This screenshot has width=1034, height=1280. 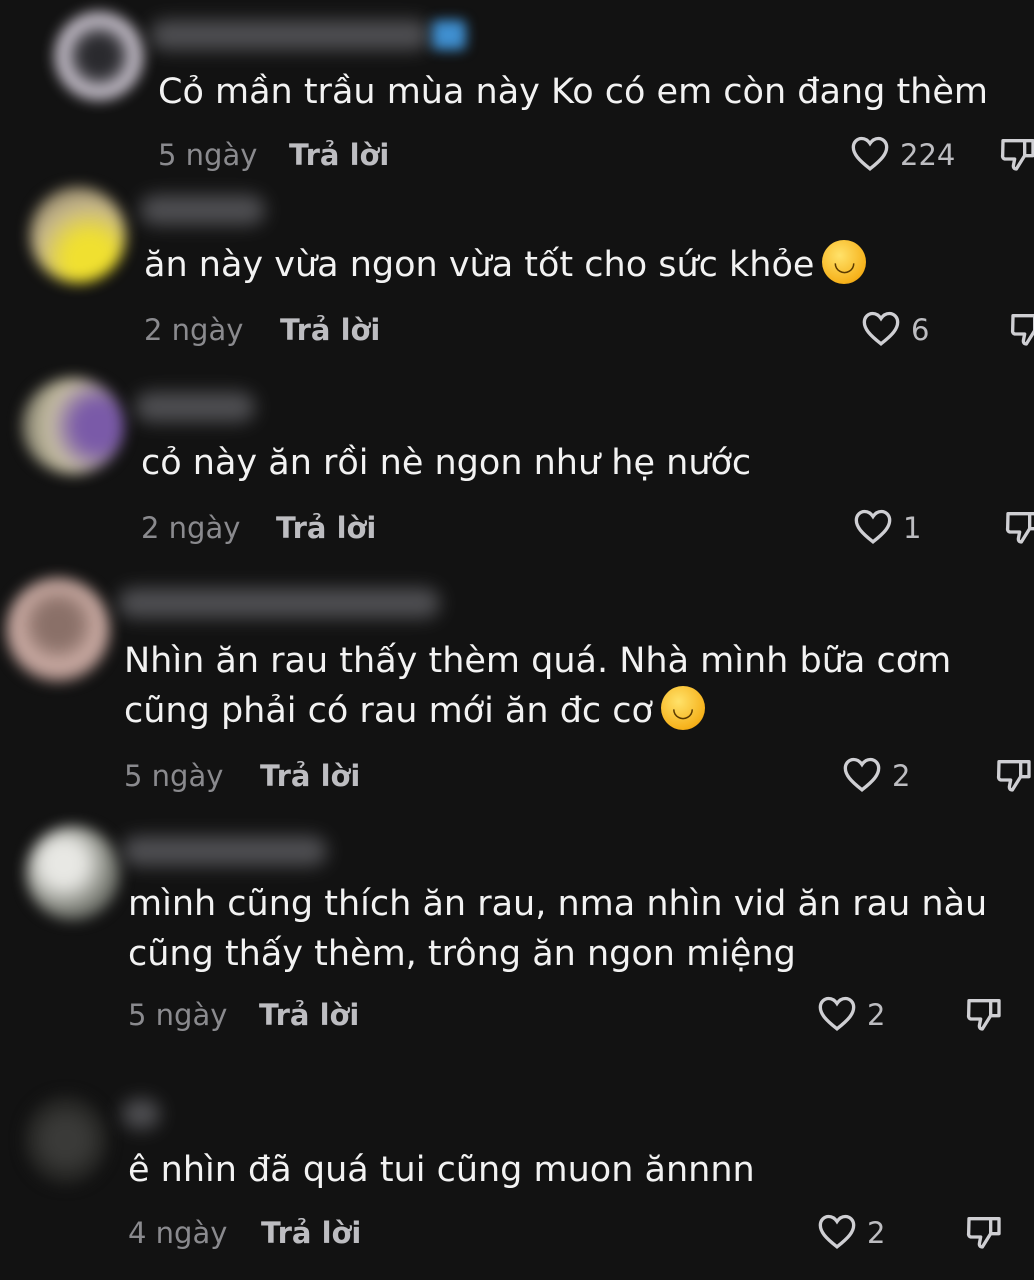 I want to click on comment-text: ê nhìn đã quá tui cũng muon ănnnn, so click(x=441, y=1170).